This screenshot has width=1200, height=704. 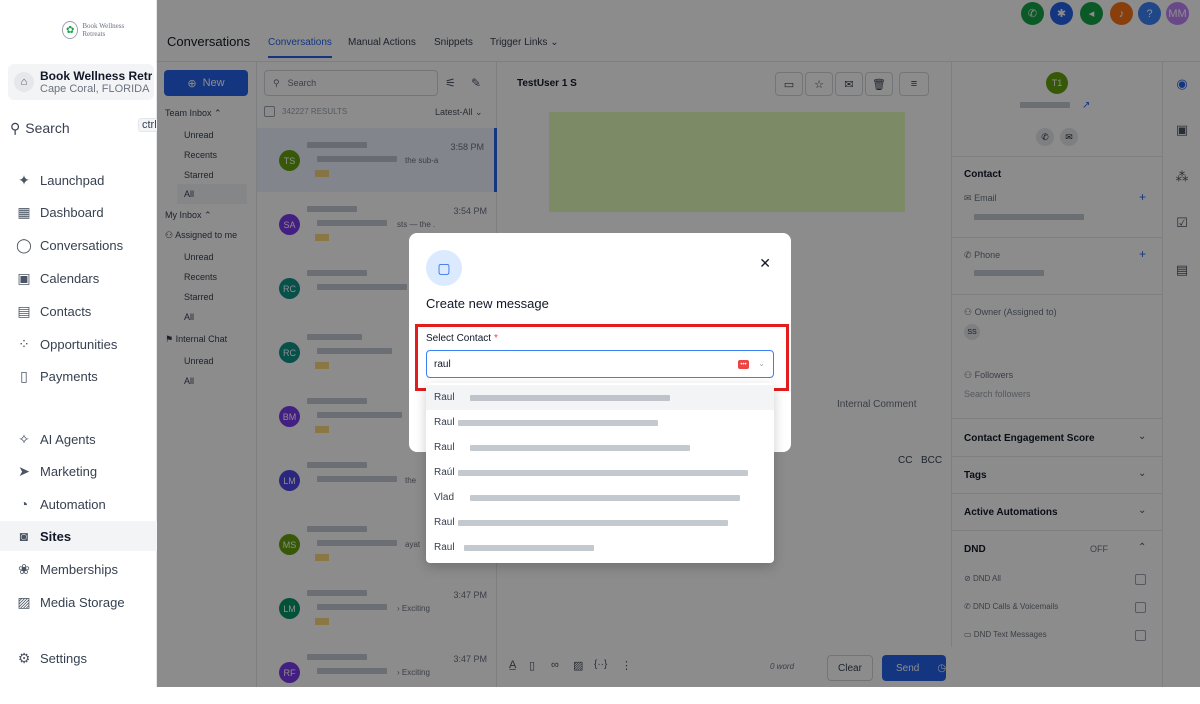 I want to click on sidebar-item-label: Calendars, so click(x=70, y=278).